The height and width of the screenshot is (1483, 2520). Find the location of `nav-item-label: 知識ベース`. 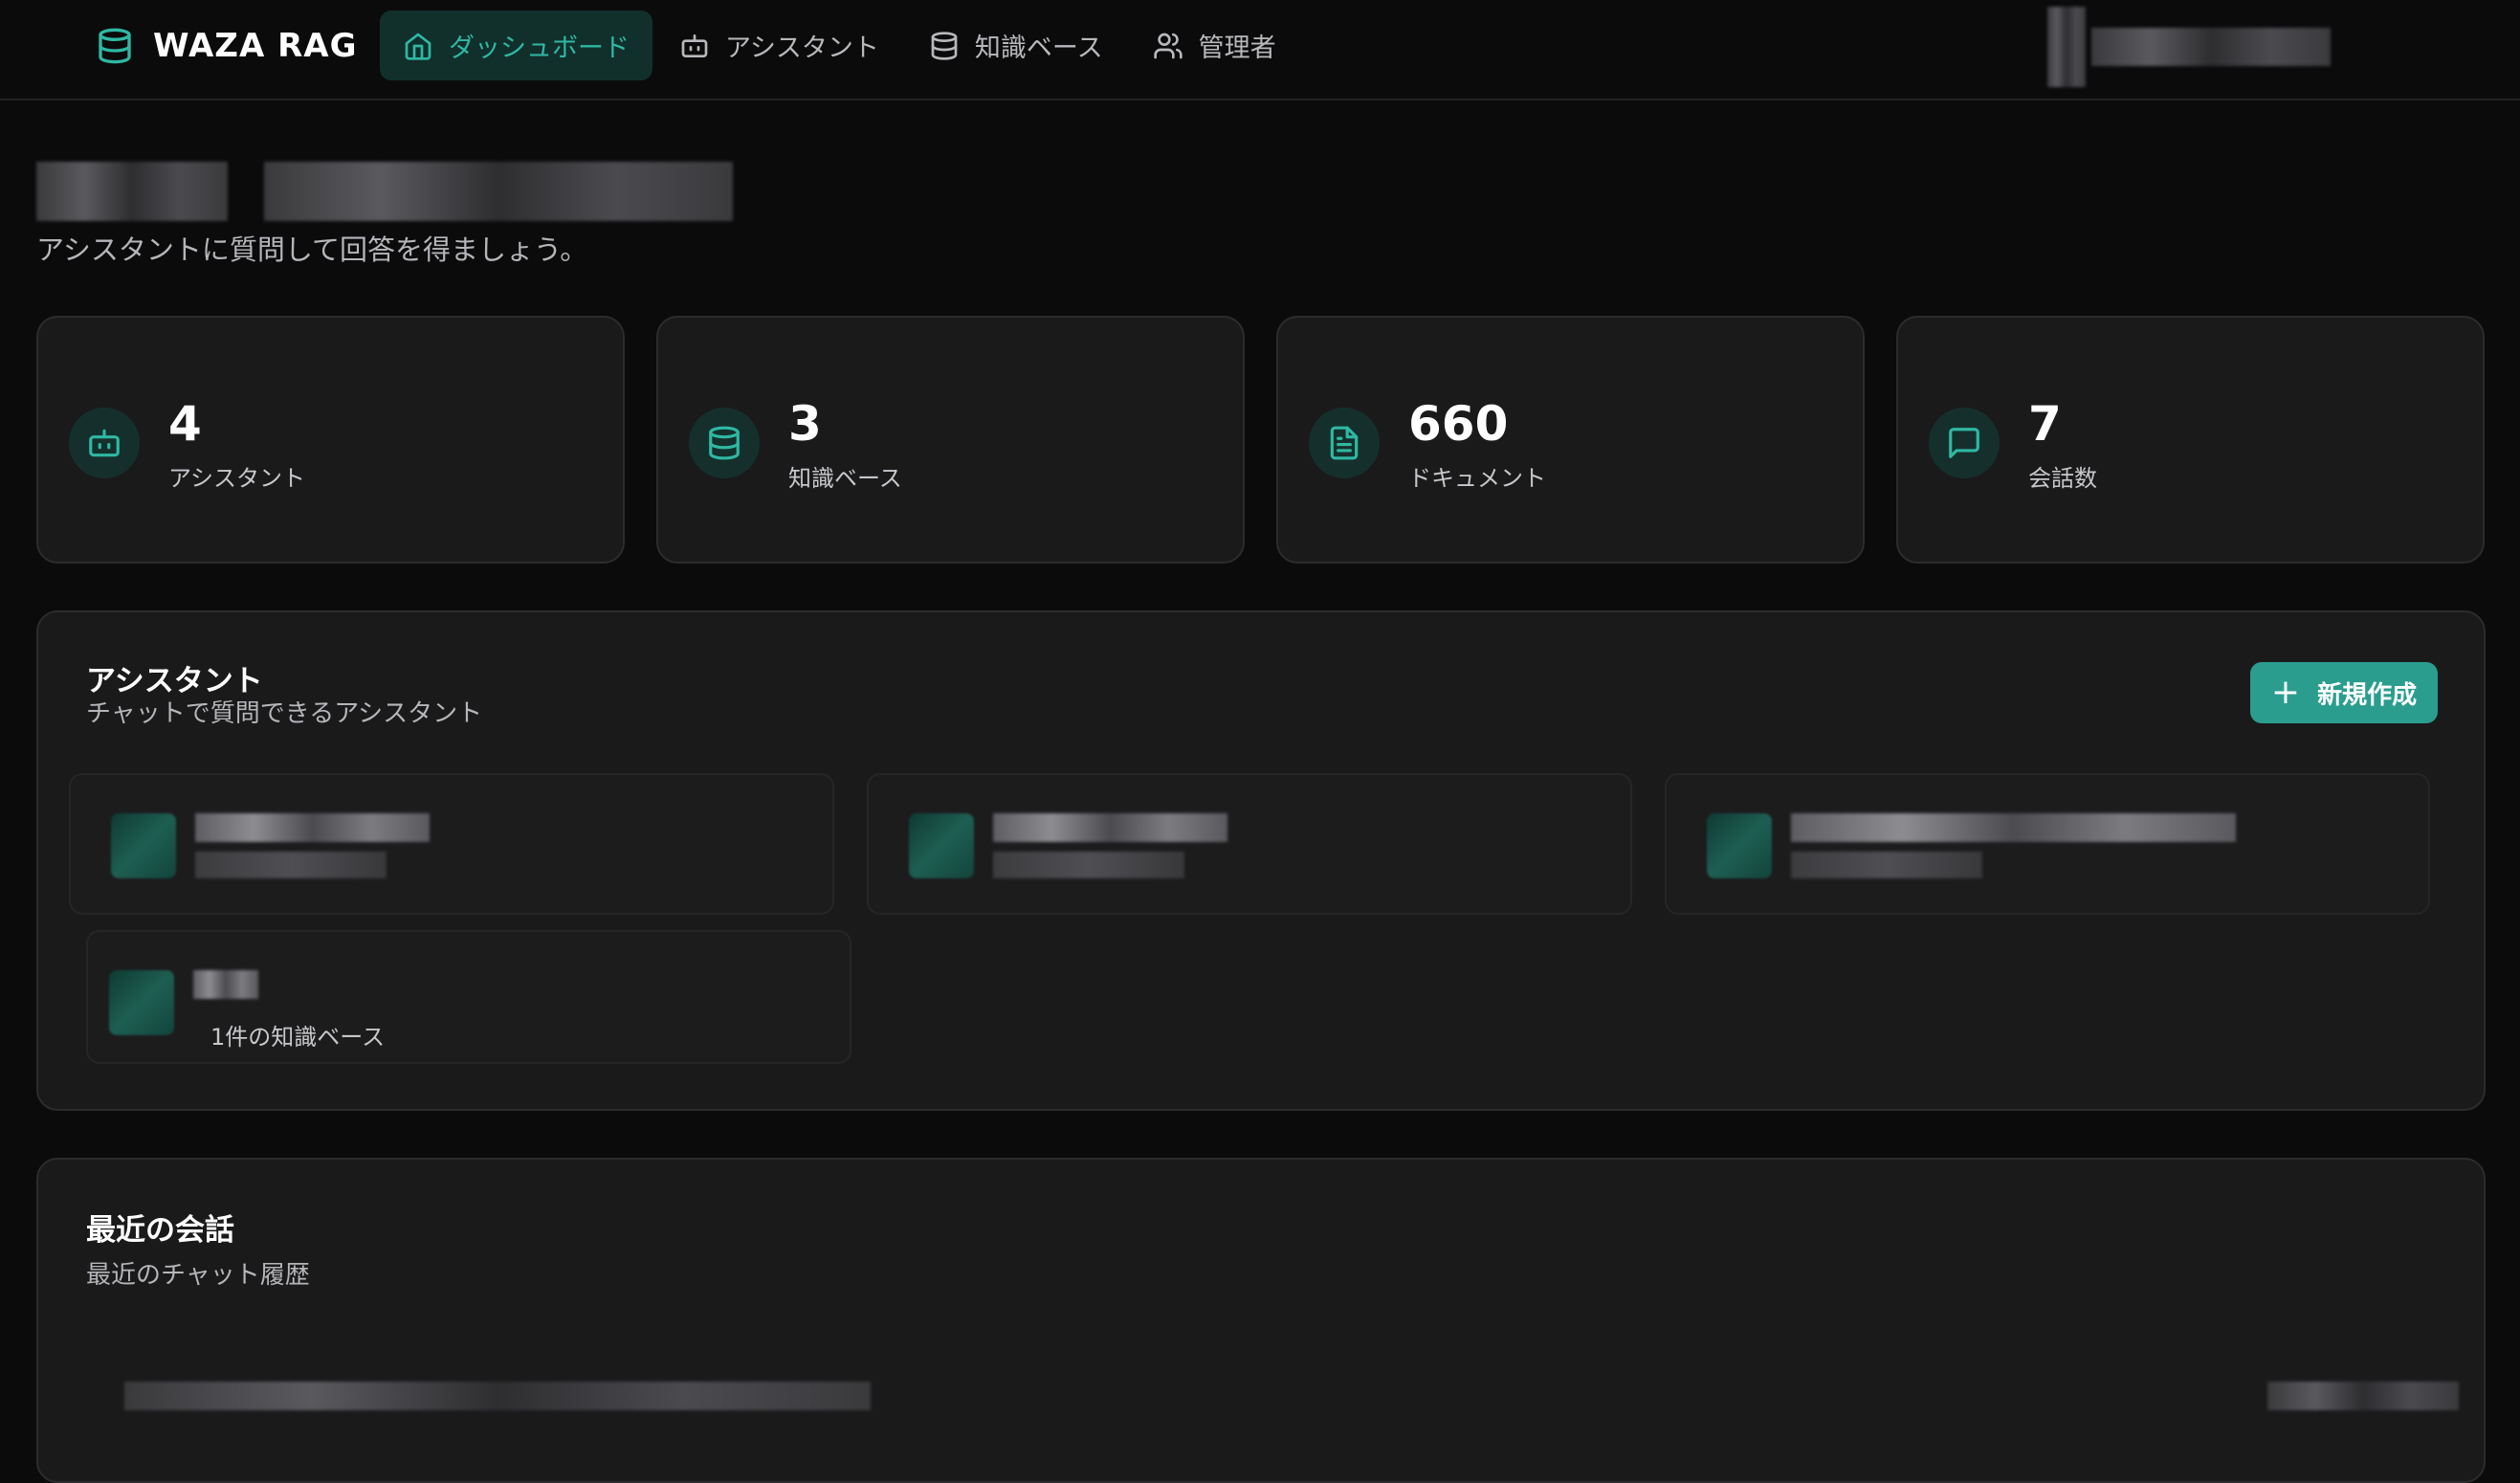

nav-item-label: 知識ベース is located at coordinates (1038, 48).